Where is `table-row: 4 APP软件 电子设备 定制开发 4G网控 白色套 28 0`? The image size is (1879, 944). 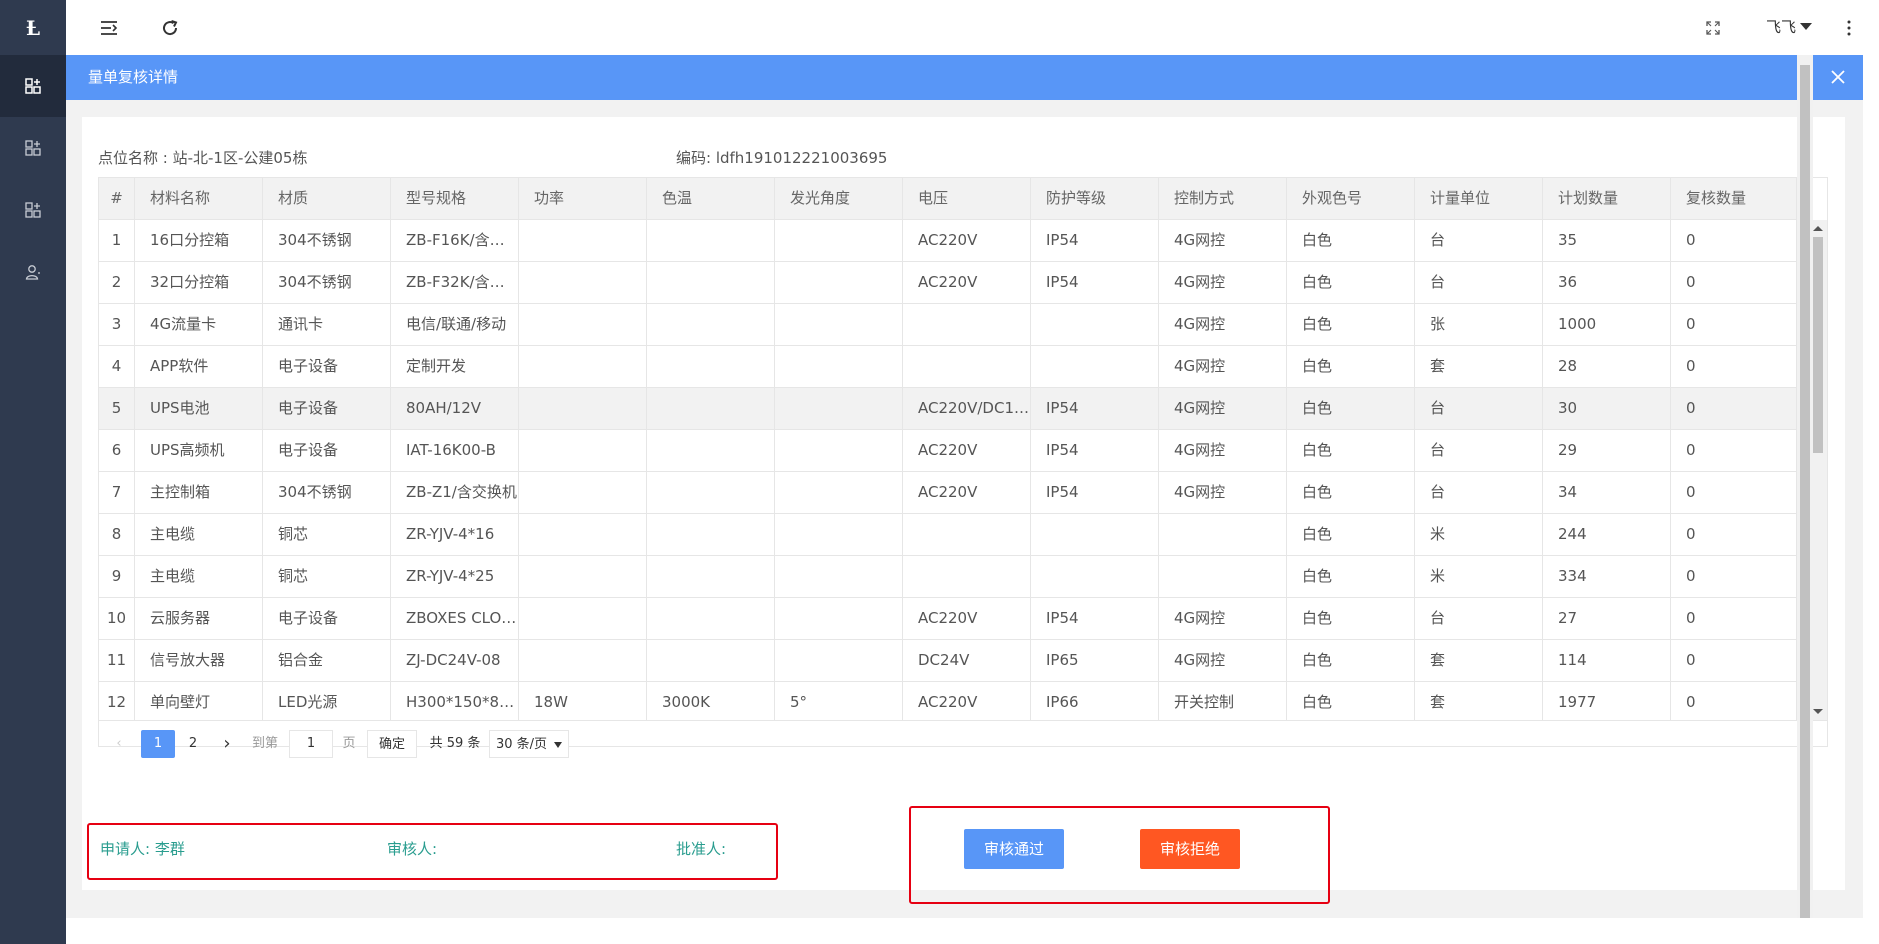
table-row: 4 APP软件 电子设备 定制开发 4G网控 白色套 28 0 is located at coordinates (954, 367).